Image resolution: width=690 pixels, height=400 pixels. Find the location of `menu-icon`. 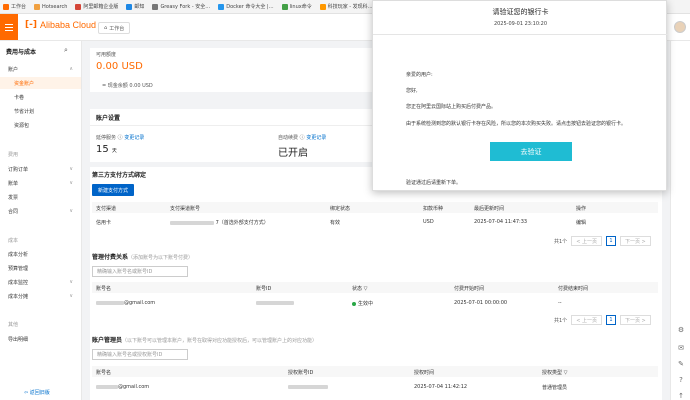

menu-icon is located at coordinates (9, 27).